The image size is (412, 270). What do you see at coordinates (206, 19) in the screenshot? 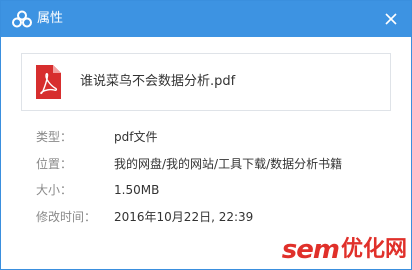
I see `title-bar: 属性` at bounding box center [206, 19].